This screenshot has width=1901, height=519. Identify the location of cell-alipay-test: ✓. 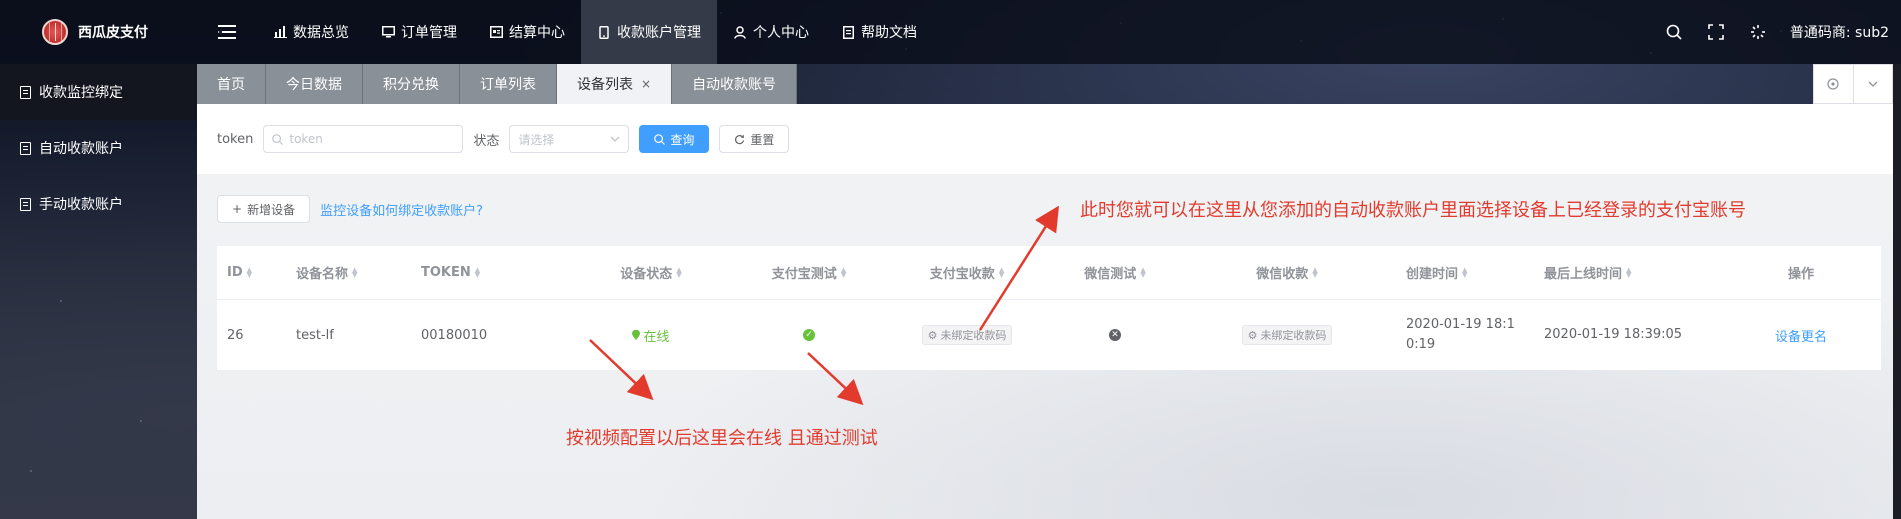
(809, 335).